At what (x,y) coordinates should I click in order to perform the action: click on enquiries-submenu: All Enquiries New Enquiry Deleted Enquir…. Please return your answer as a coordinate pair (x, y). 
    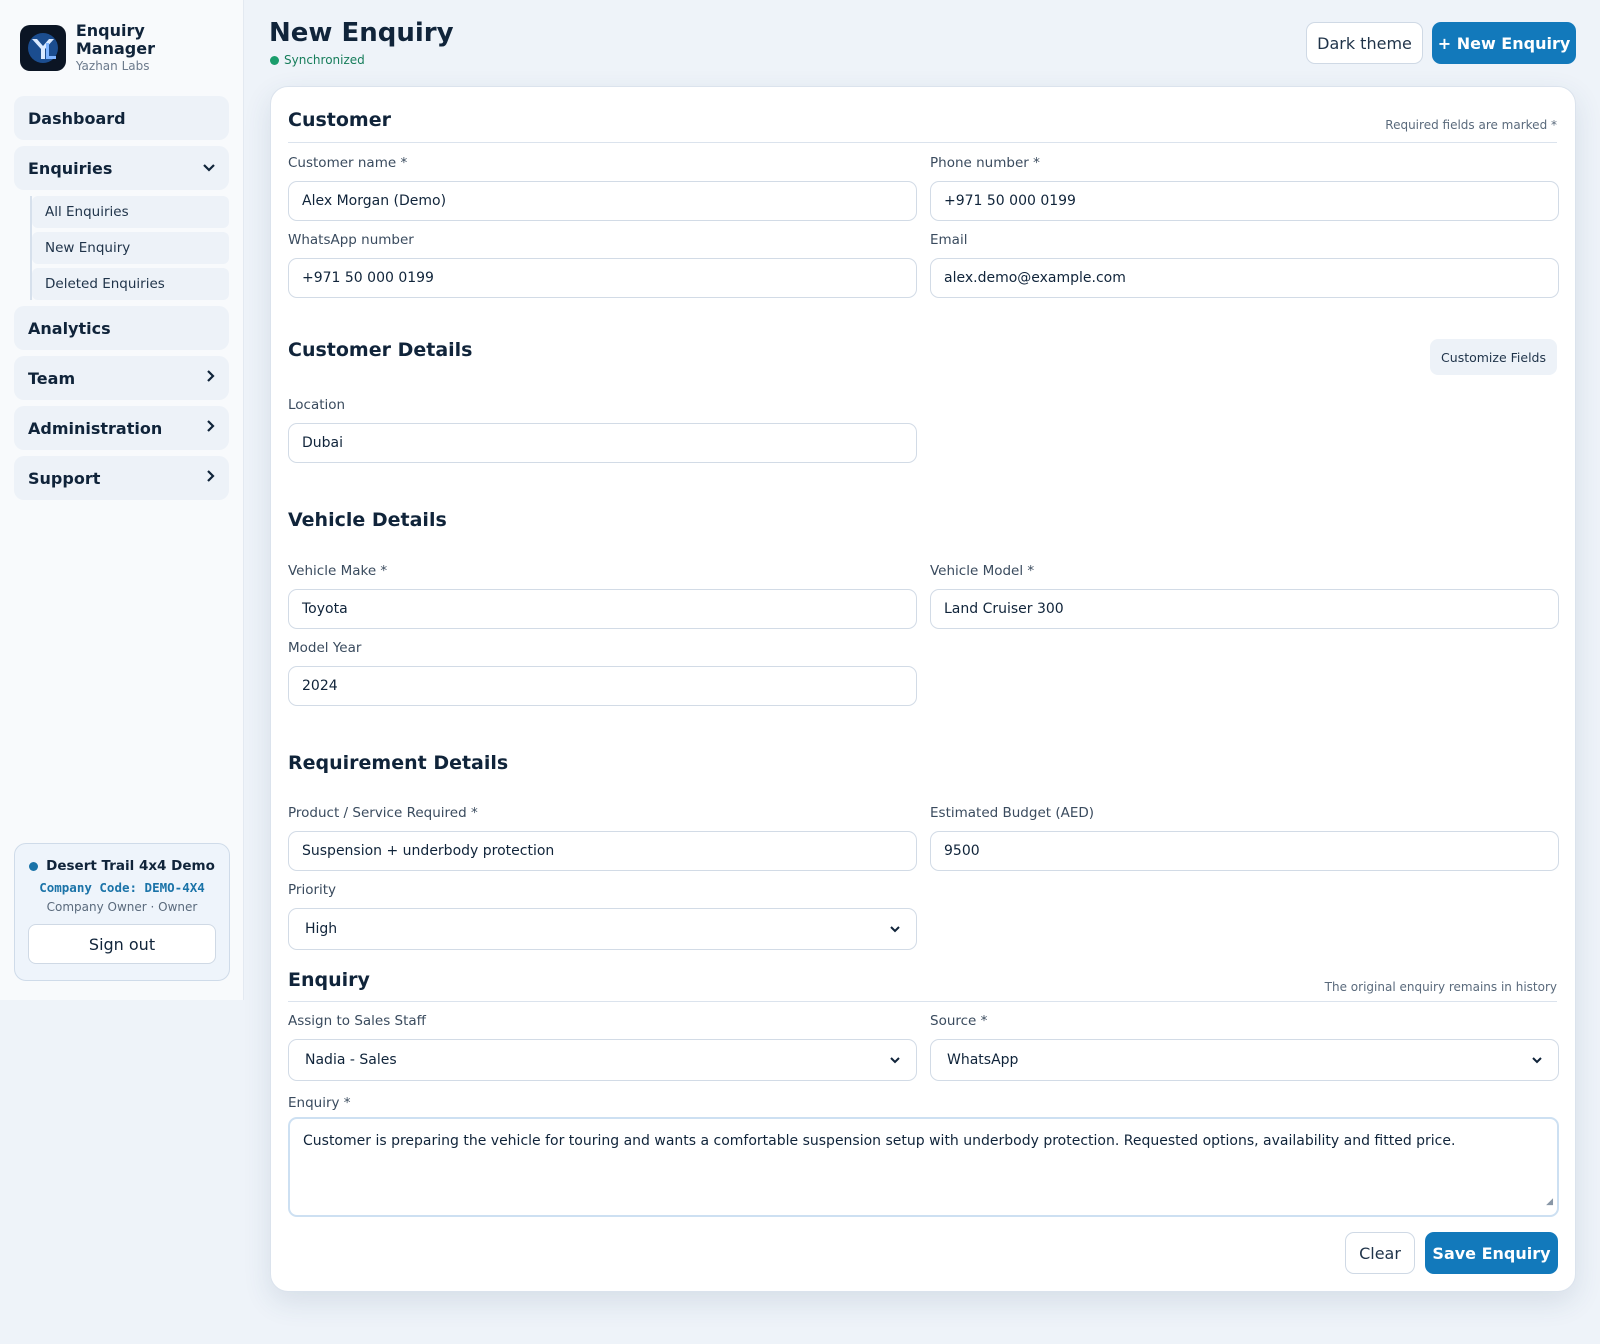
    Looking at the image, I should click on (129, 248).